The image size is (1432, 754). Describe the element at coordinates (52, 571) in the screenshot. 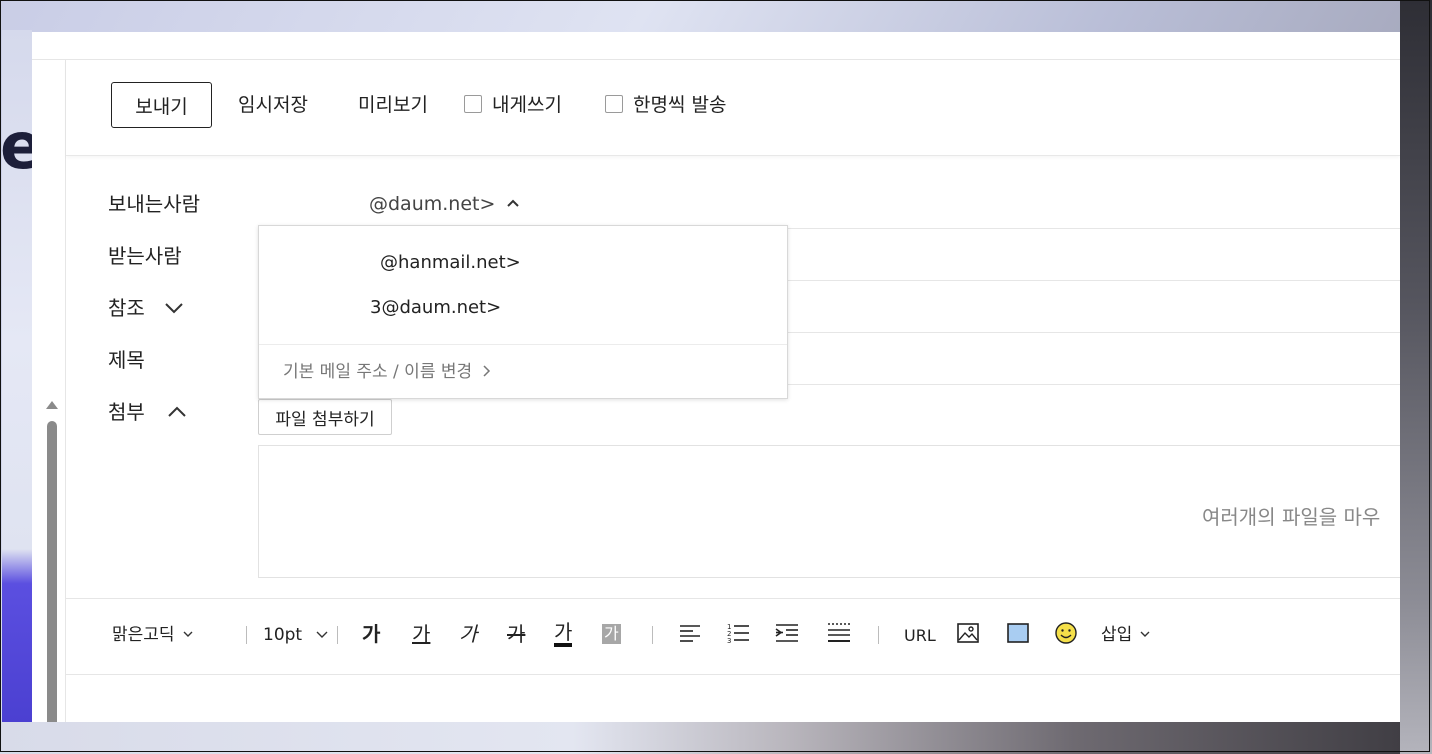

I see `scrollbar-thumb` at that location.